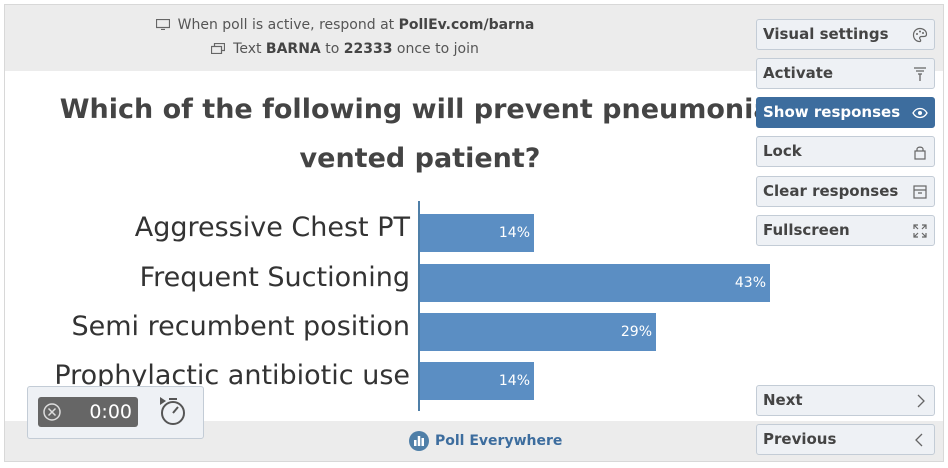 The image size is (948, 468). Describe the element at coordinates (806, 230) in the screenshot. I see `fullscreen-label: Fullscreen` at that location.